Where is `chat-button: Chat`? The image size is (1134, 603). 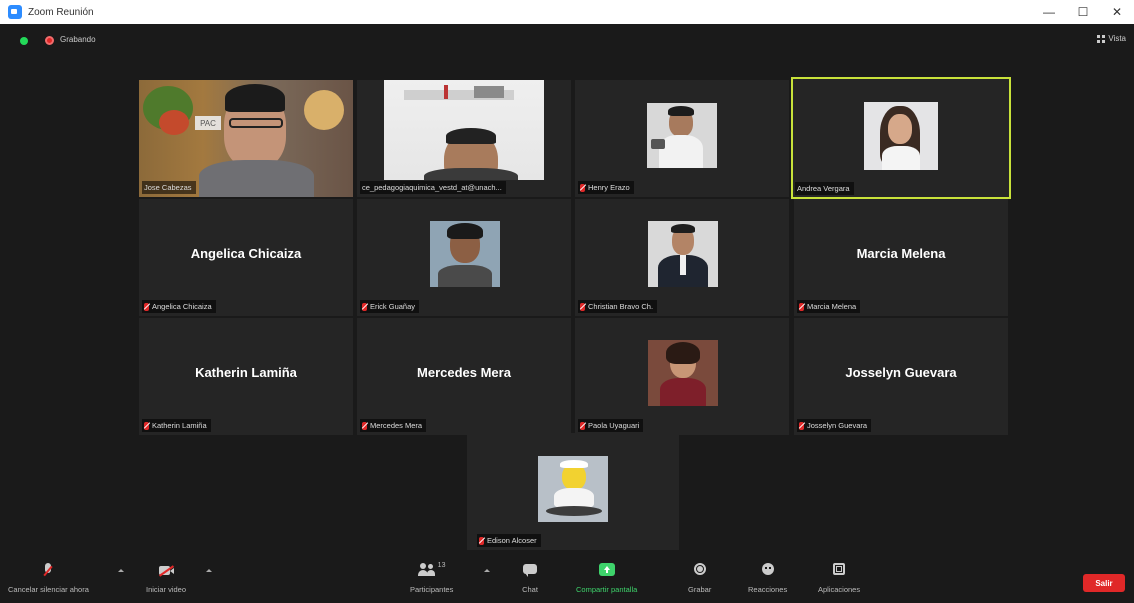 chat-button: Chat is located at coordinates (530, 578).